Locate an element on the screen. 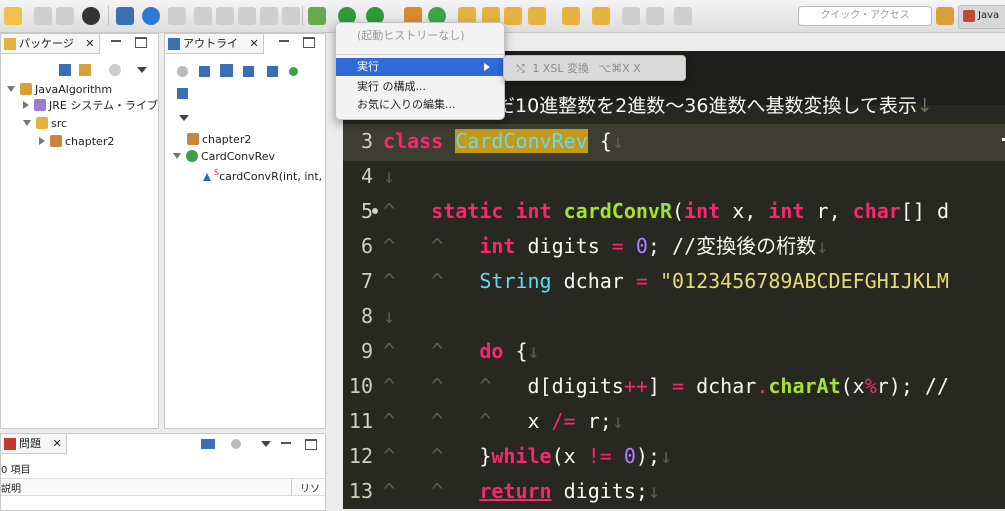 This screenshot has width=1005, height=511. code-line: 3 class CardConvRev {↓ is located at coordinates (674, 141).